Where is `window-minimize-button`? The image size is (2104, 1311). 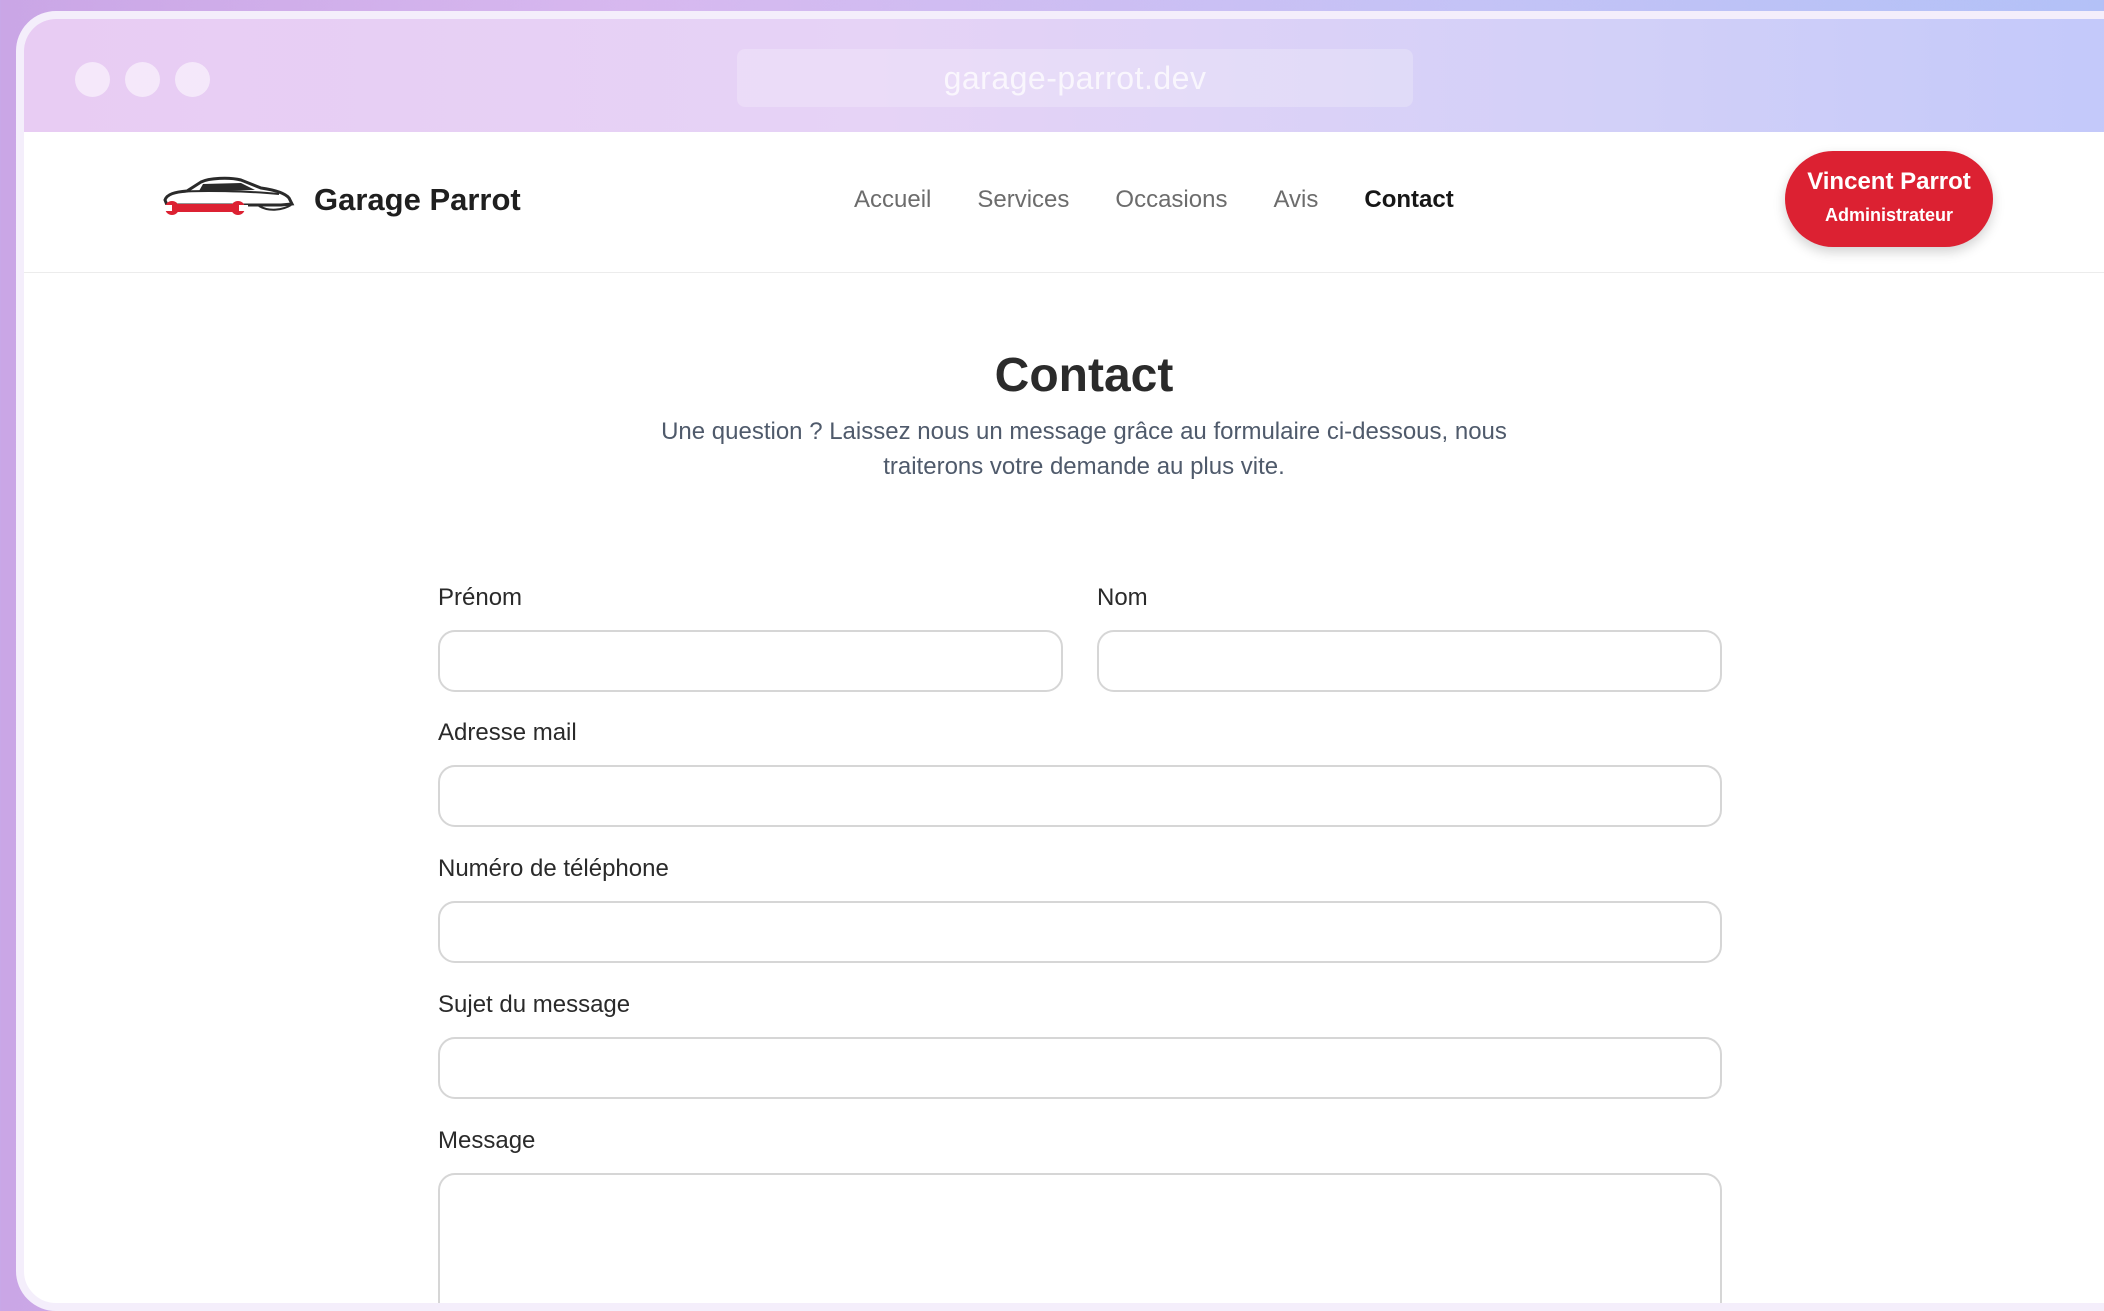 window-minimize-button is located at coordinates (142, 79).